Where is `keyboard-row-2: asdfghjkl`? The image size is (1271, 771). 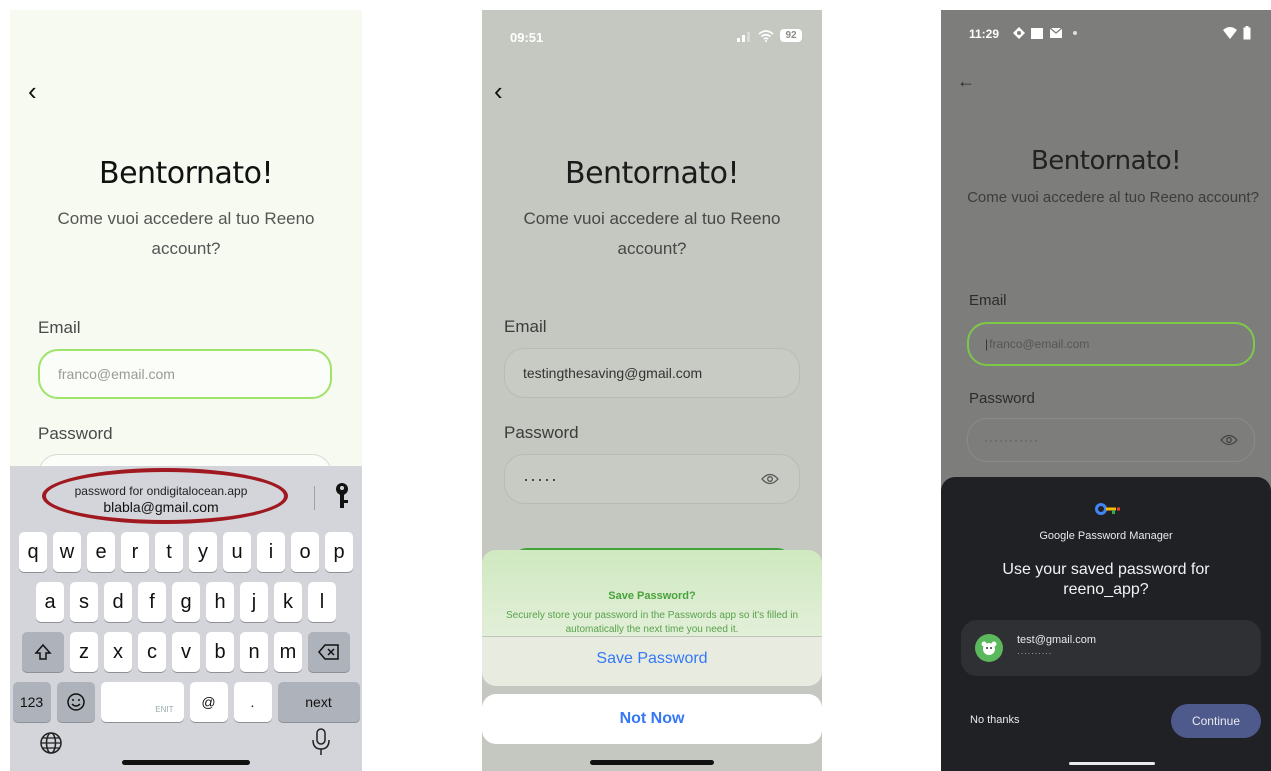
keyboard-row-2: asdfghjkl is located at coordinates (186, 602).